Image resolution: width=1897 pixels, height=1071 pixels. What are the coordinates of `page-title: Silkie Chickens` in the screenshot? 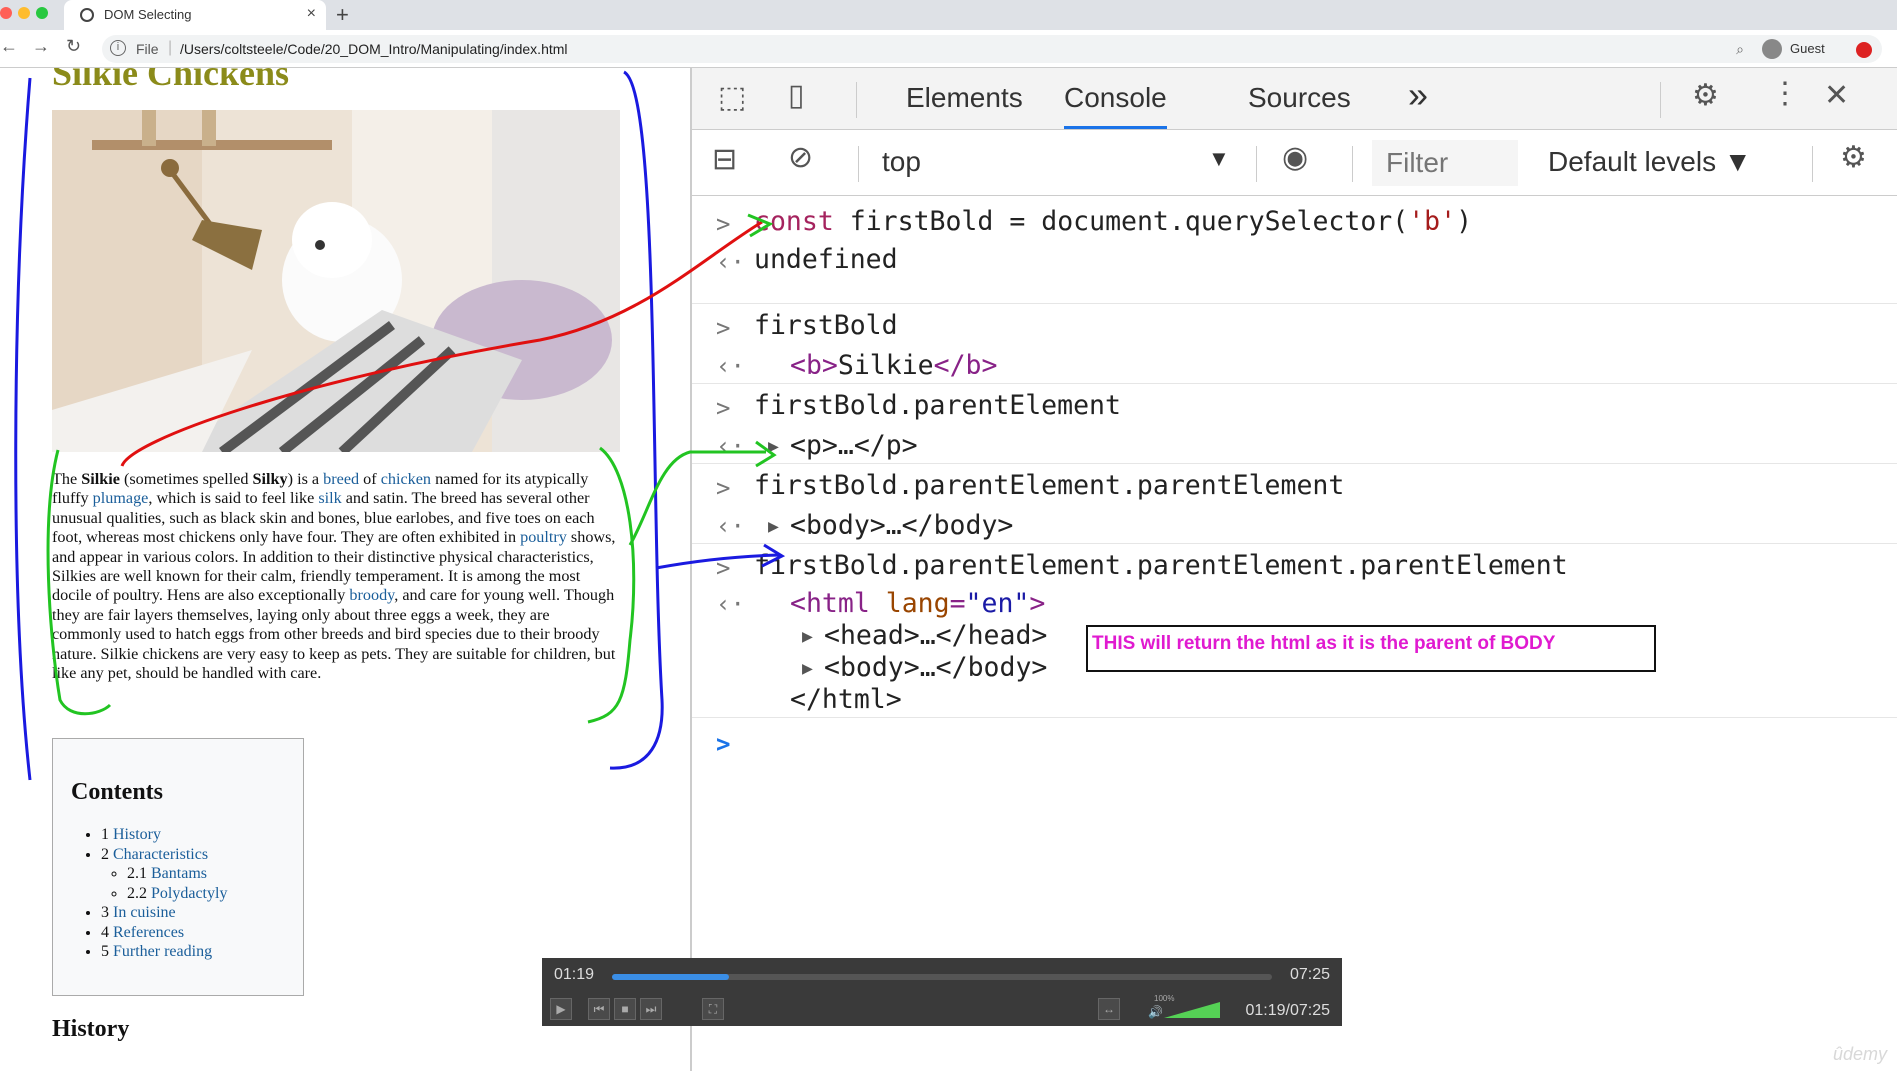 It's located at (171, 80).